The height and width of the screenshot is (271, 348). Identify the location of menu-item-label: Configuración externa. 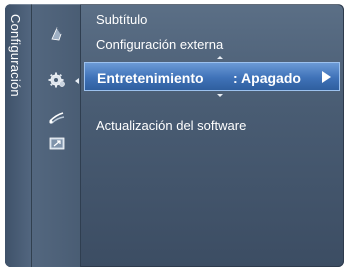
(160, 44).